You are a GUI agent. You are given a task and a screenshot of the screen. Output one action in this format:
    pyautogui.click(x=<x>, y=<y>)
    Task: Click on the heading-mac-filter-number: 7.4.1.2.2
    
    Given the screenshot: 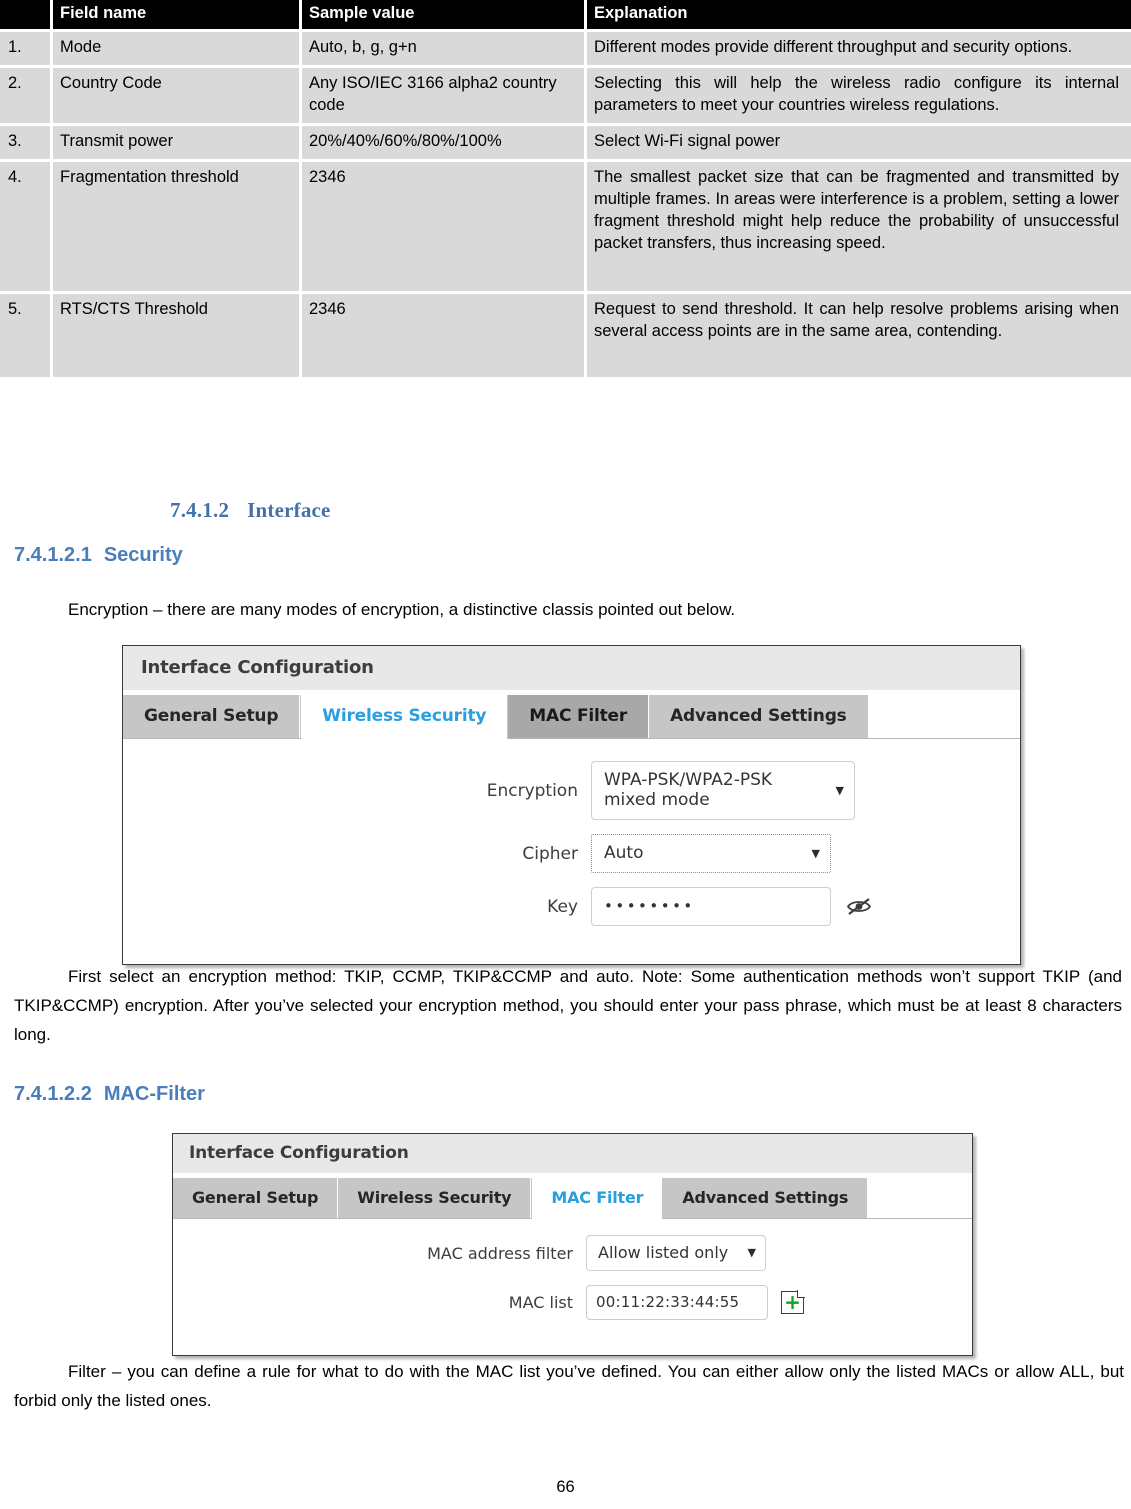 What is the action you would take?
    pyautogui.click(x=53, y=1094)
    